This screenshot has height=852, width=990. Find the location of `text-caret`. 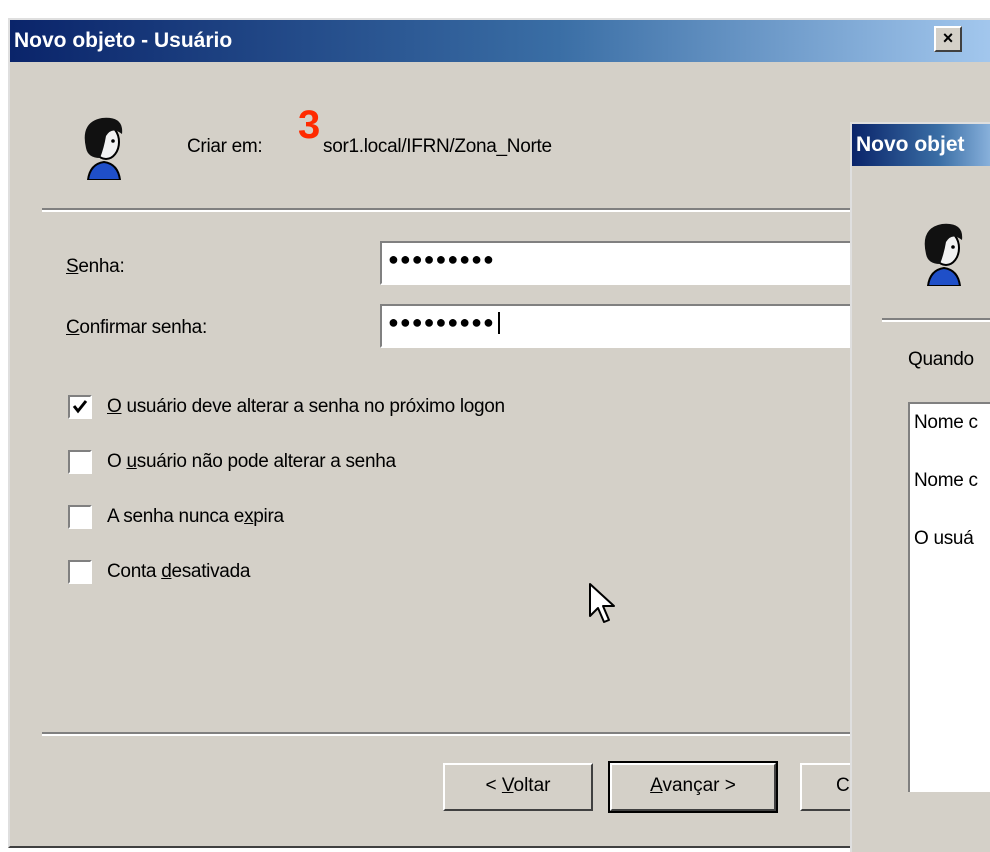

text-caret is located at coordinates (498, 323).